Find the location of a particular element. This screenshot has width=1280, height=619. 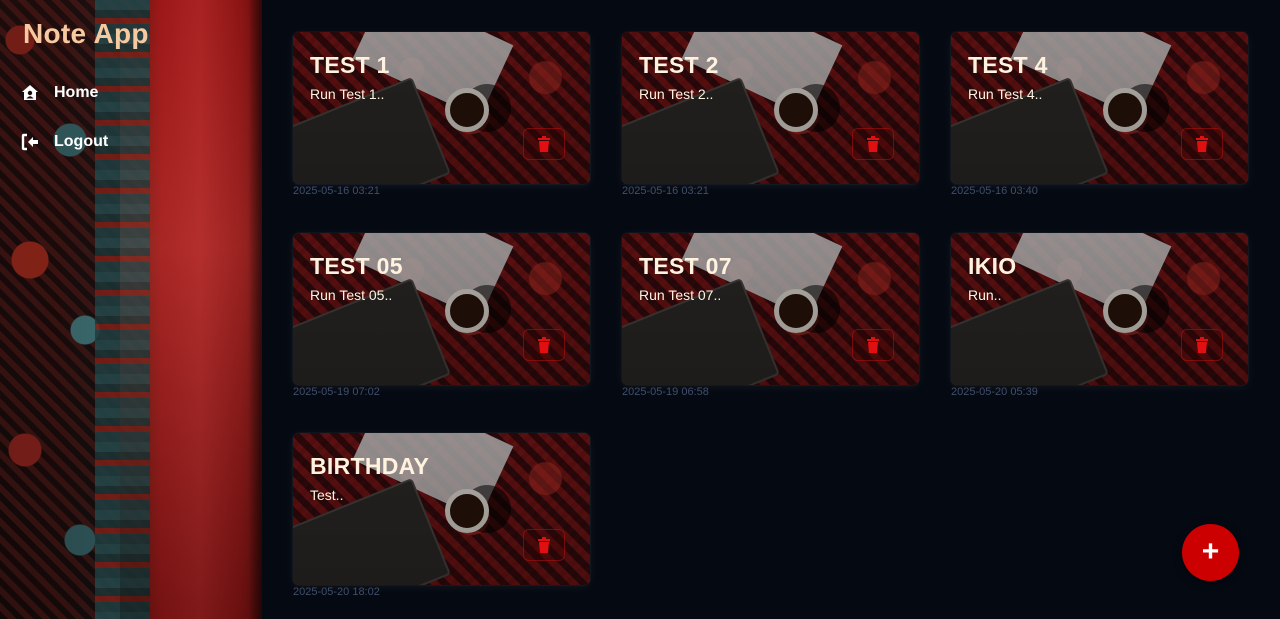

note-card-wrapper: TEST 05 Run Test 05.. 2025-05-19 07:02 is located at coordinates (441, 315).